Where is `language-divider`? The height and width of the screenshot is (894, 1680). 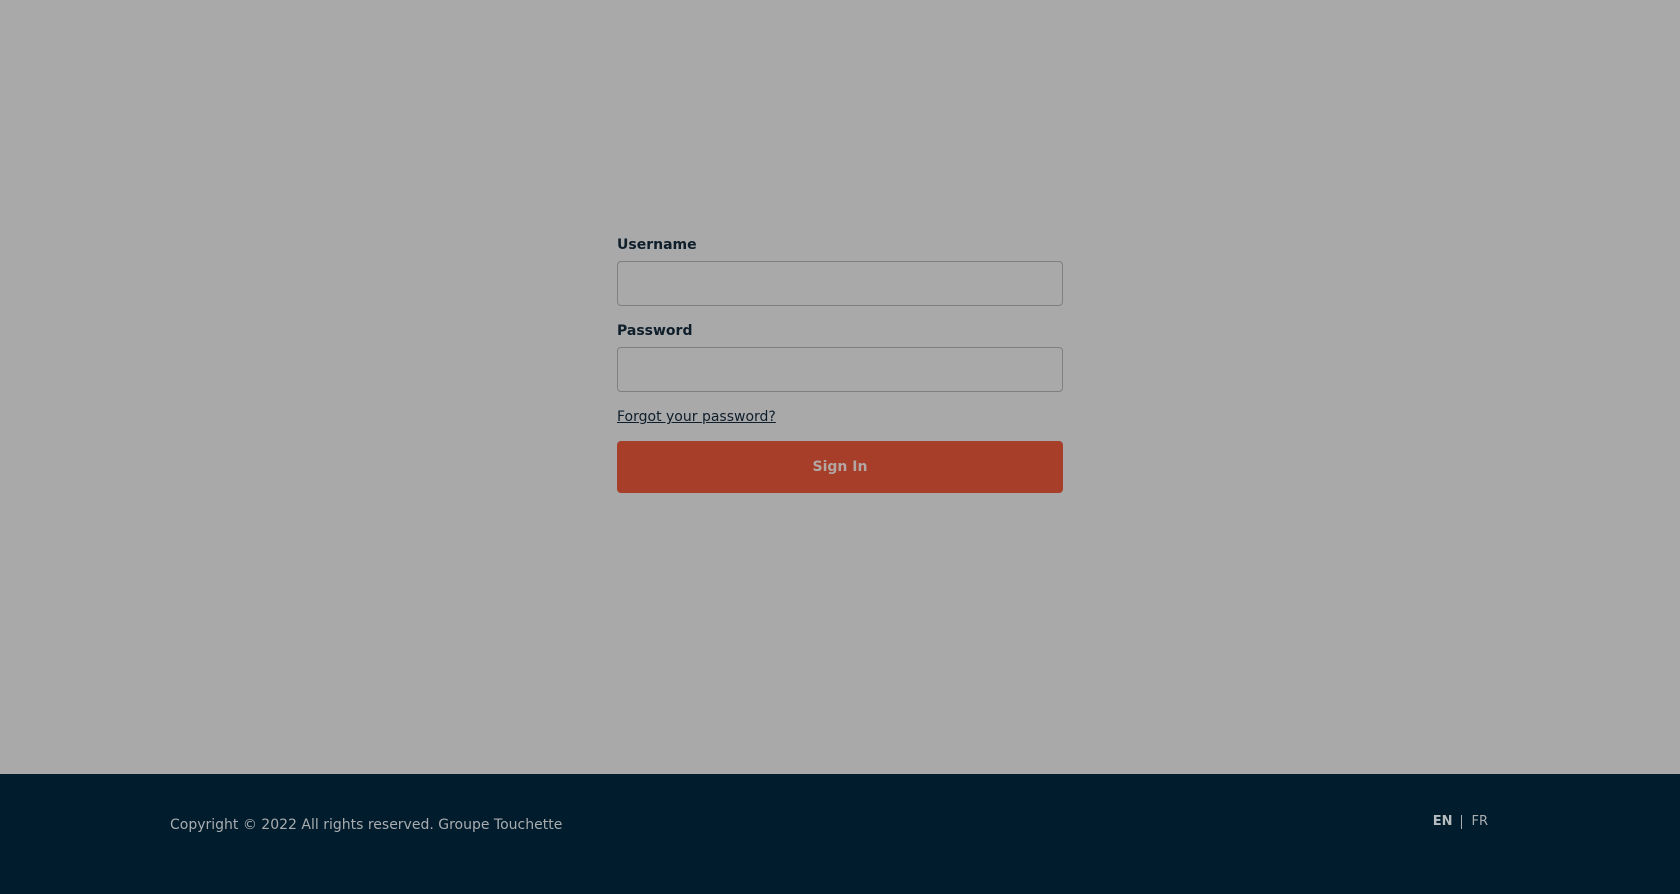 language-divider is located at coordinates (1462, 822).